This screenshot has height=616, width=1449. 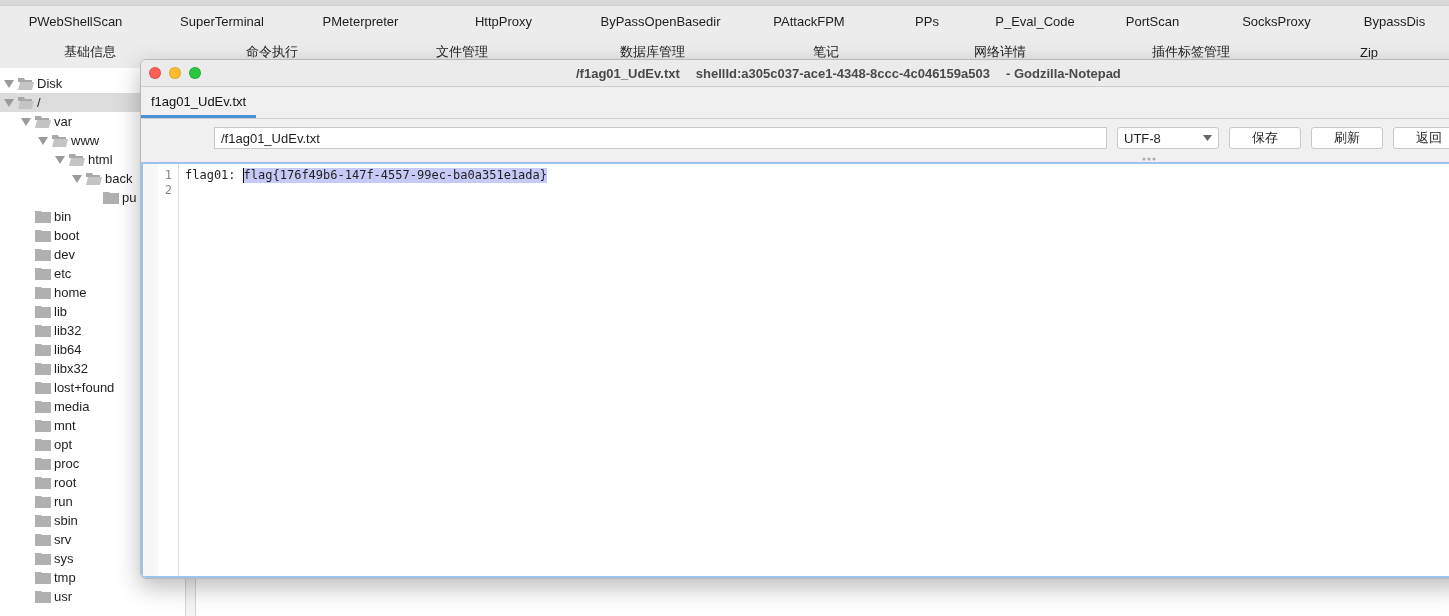 I want to click on toolbar-button: 刷新, so click(x=1347, y=138).